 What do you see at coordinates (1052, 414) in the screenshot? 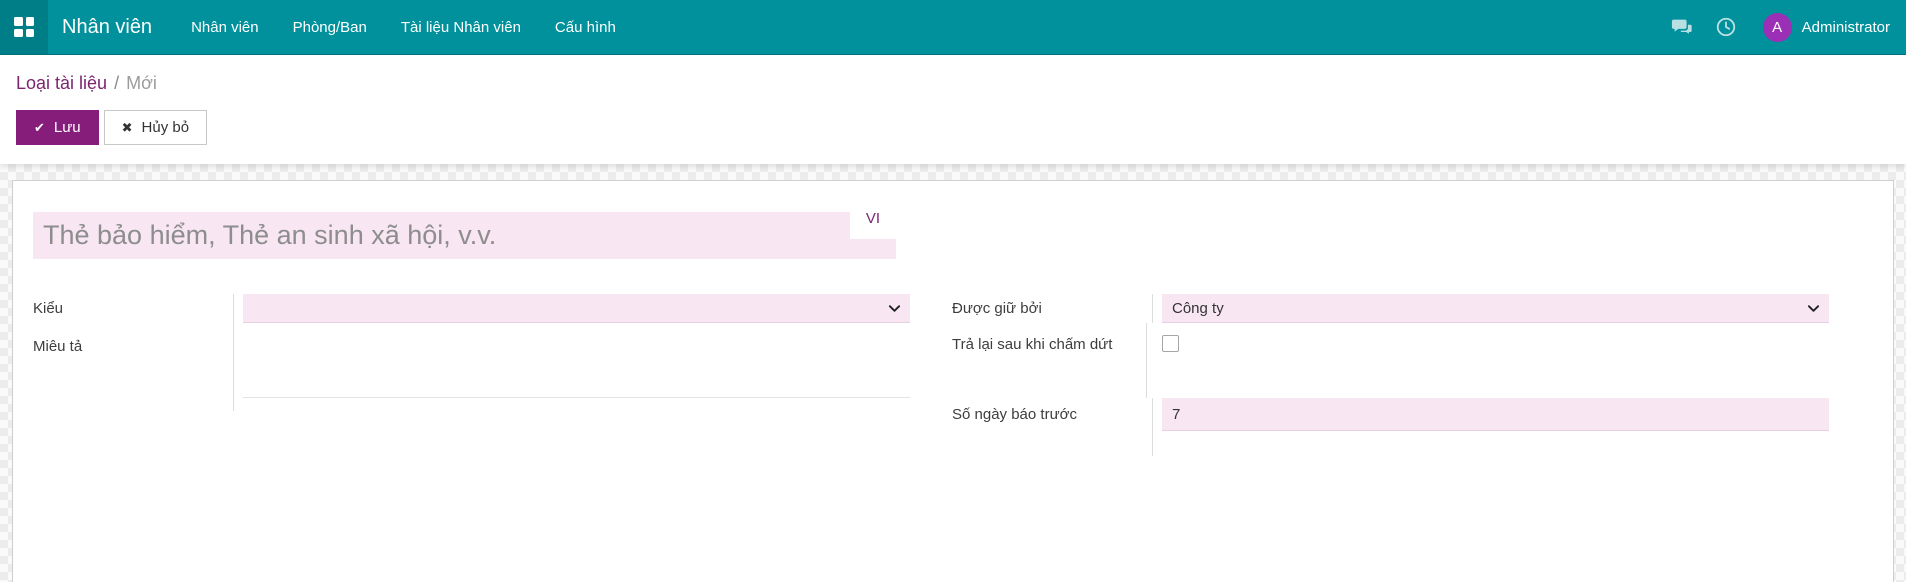
I see `notice-days-label: Số ngày báo trước` at bounding box center [1052, 414].